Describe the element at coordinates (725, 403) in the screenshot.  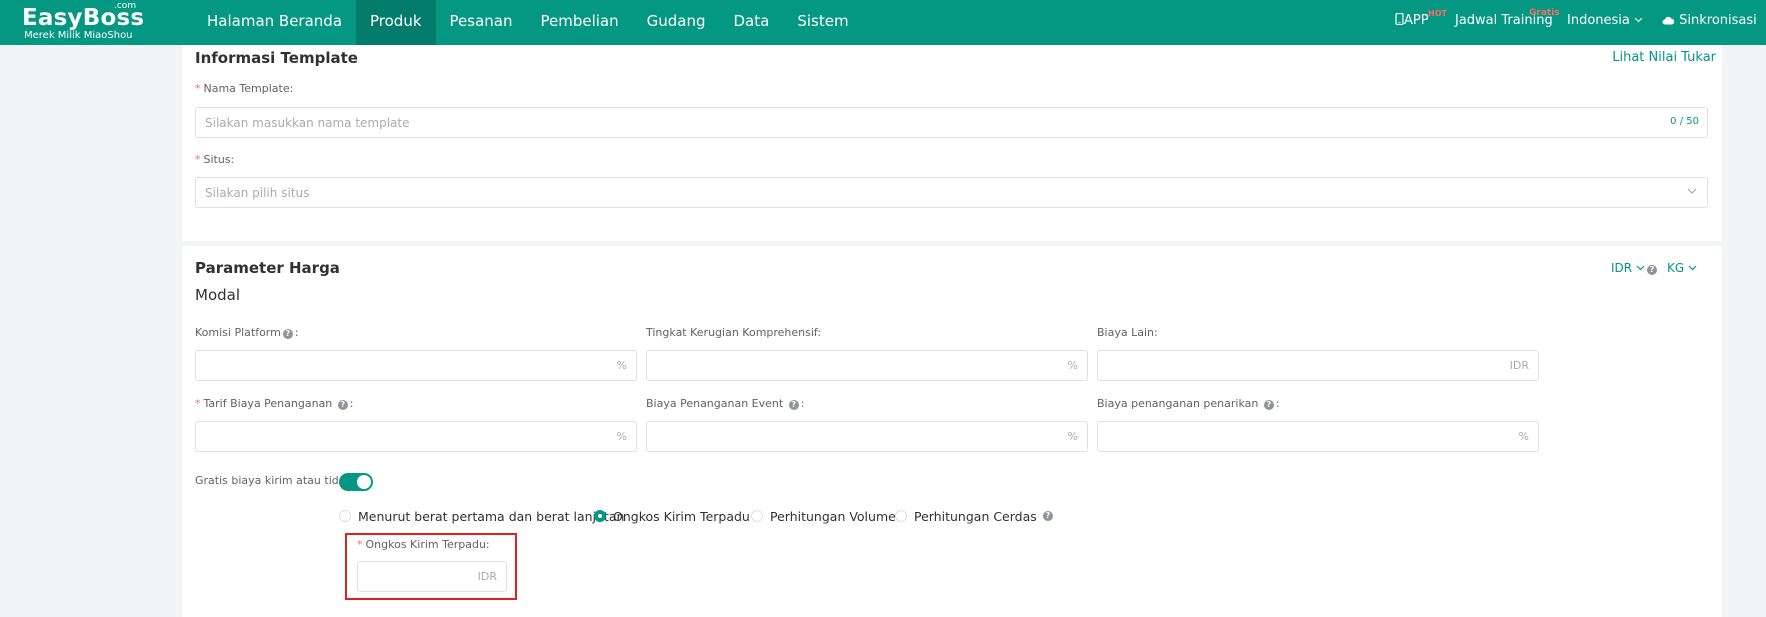
I see `event-handling-fee-label: Biaya Penanganan Event ?:` at that location.